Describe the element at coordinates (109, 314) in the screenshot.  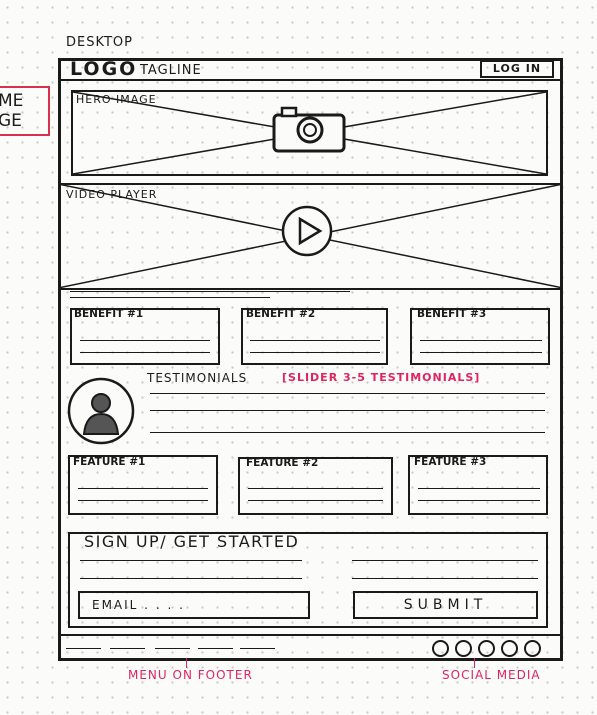
I see `benefit-title-1: BENEFIT #1` at that location.